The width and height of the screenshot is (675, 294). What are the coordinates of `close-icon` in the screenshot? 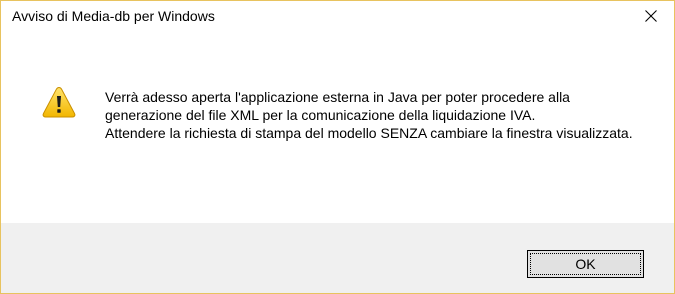 It's located at (651, 16).